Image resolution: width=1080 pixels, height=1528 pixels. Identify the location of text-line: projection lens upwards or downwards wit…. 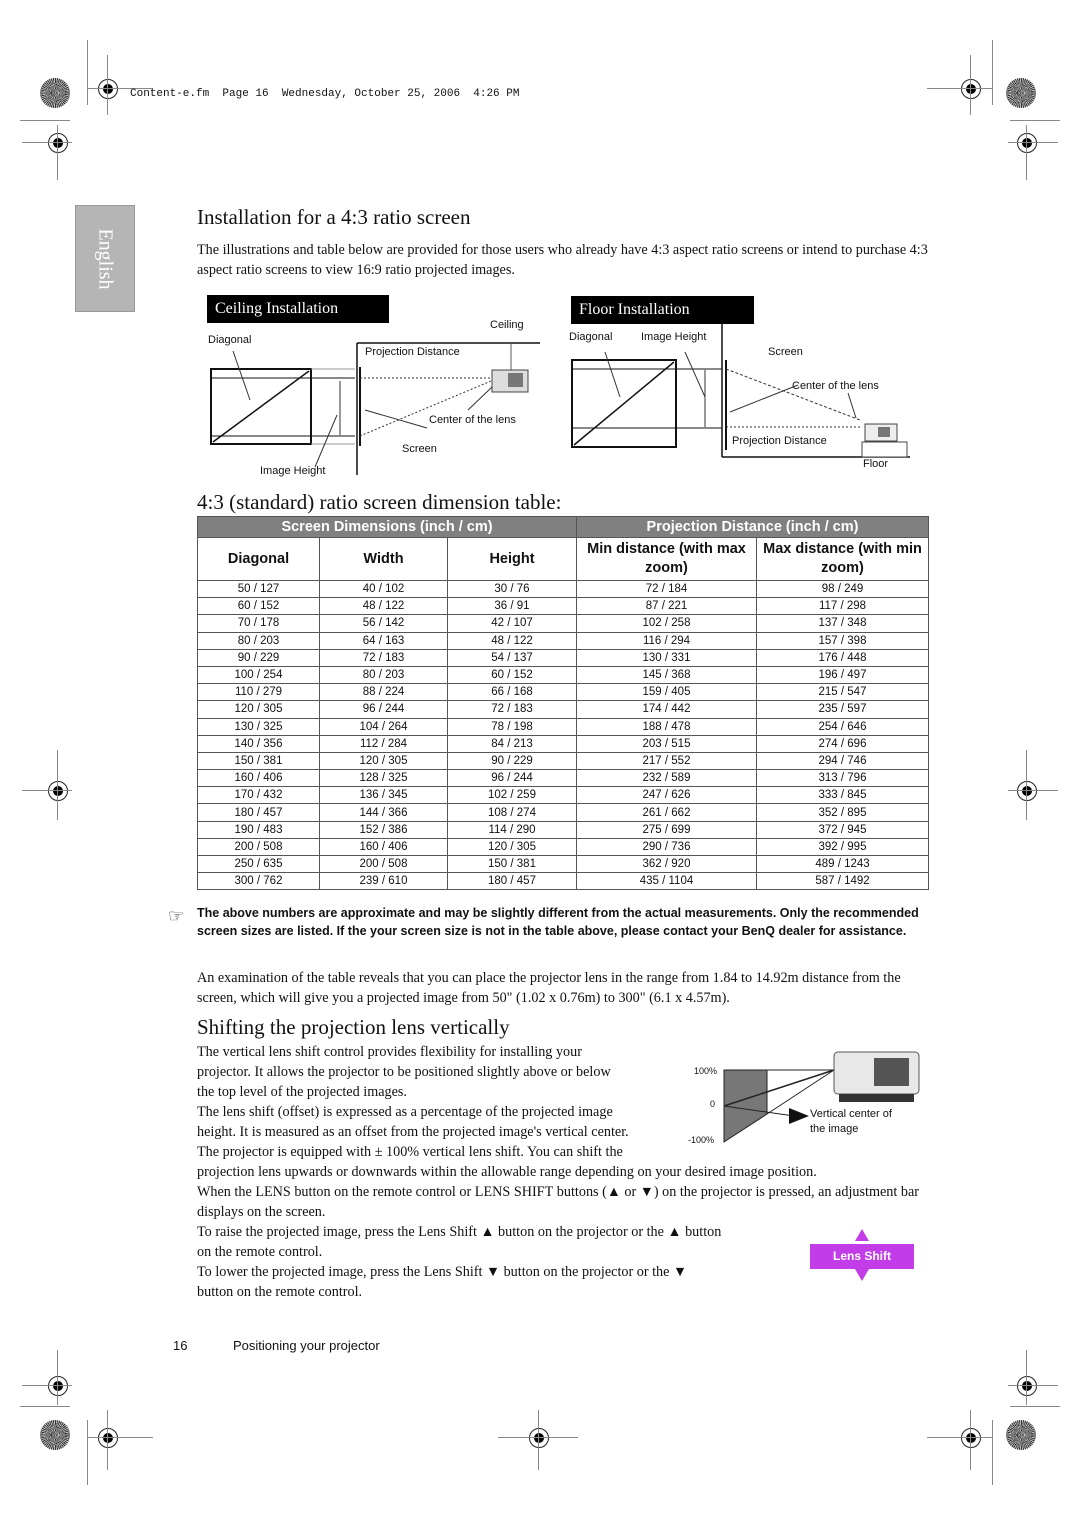
(507, 1172).